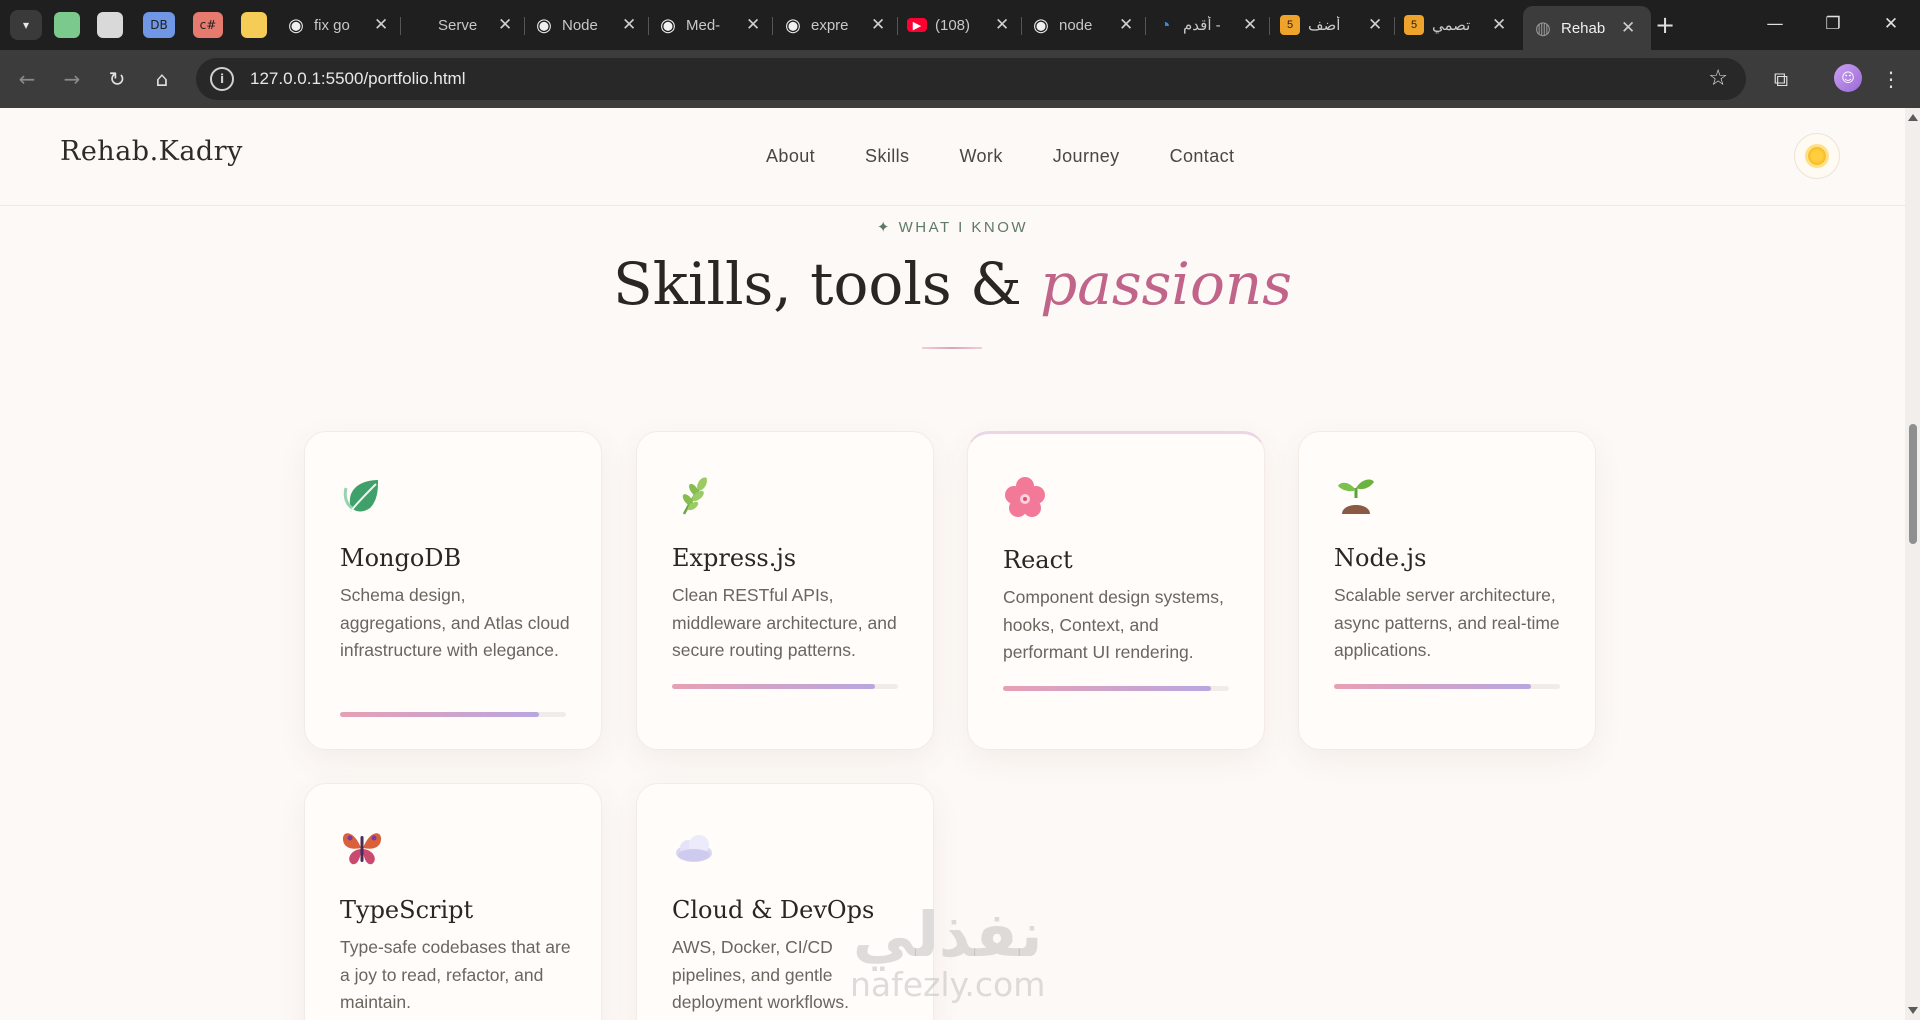  I want to click on menu-kebab-icon: ⋮, so click(1891, 79).